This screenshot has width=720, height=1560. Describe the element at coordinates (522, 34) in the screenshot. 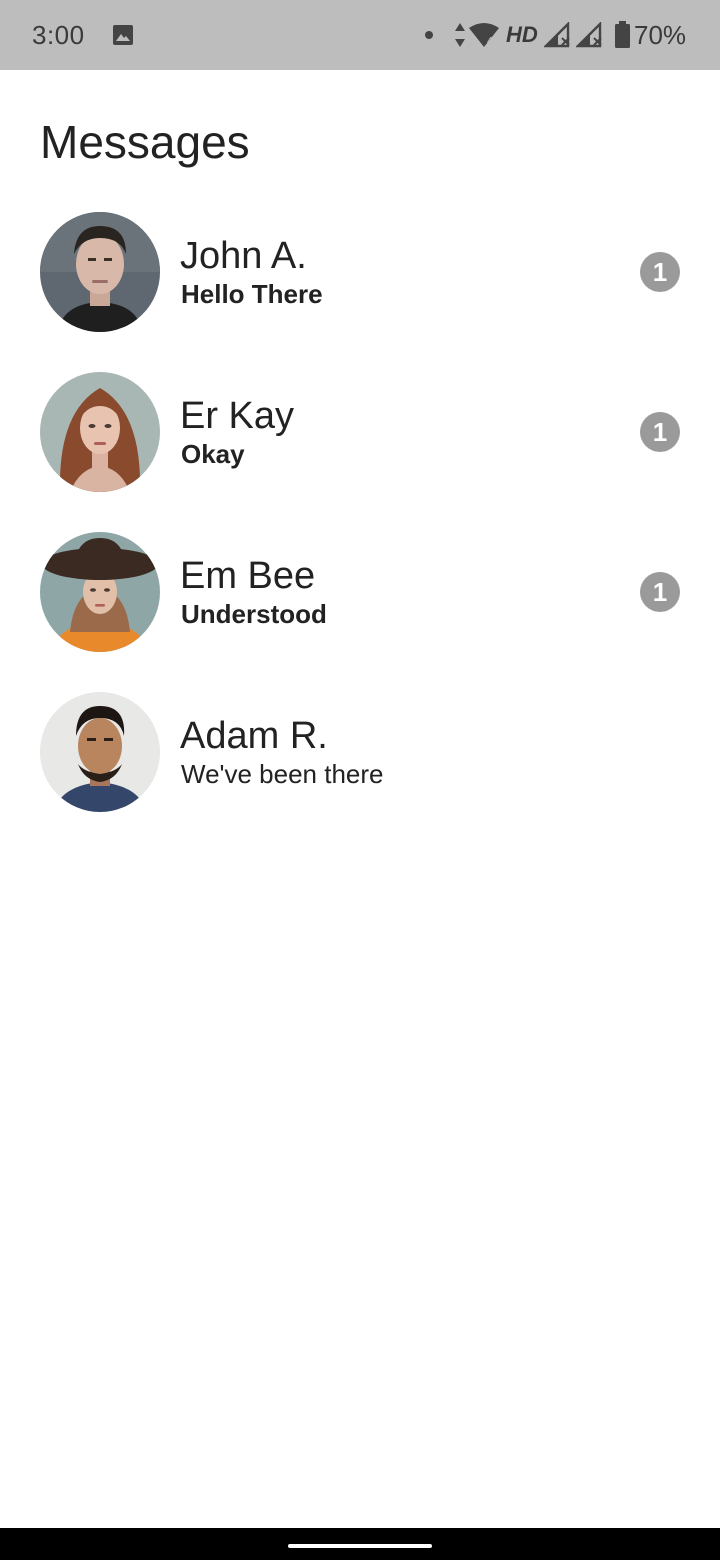

I see `network-type-label: HD` at that location.